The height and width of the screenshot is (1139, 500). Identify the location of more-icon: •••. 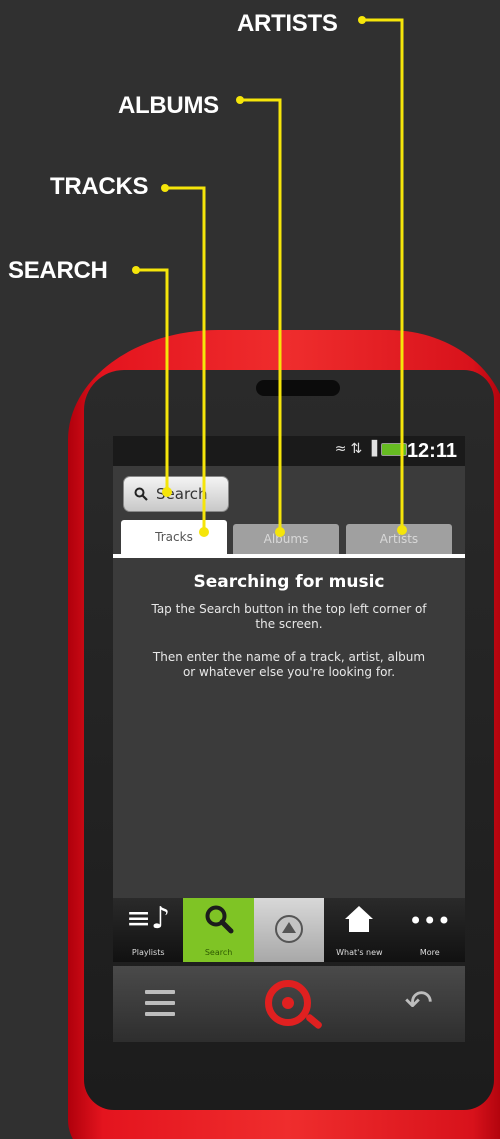
(429, 921).